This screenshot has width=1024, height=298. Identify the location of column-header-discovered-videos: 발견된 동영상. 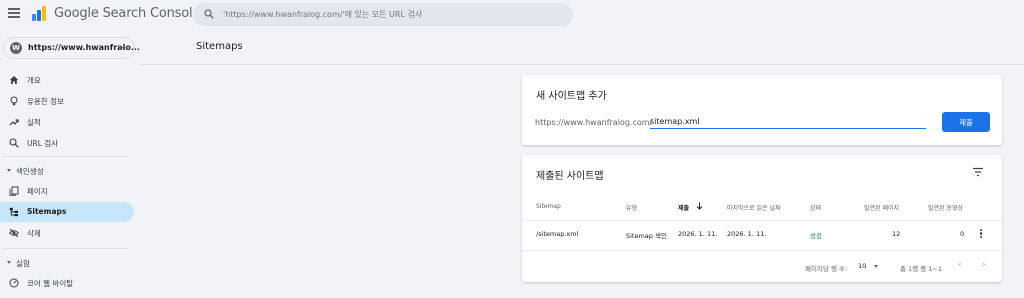
(945, 207).